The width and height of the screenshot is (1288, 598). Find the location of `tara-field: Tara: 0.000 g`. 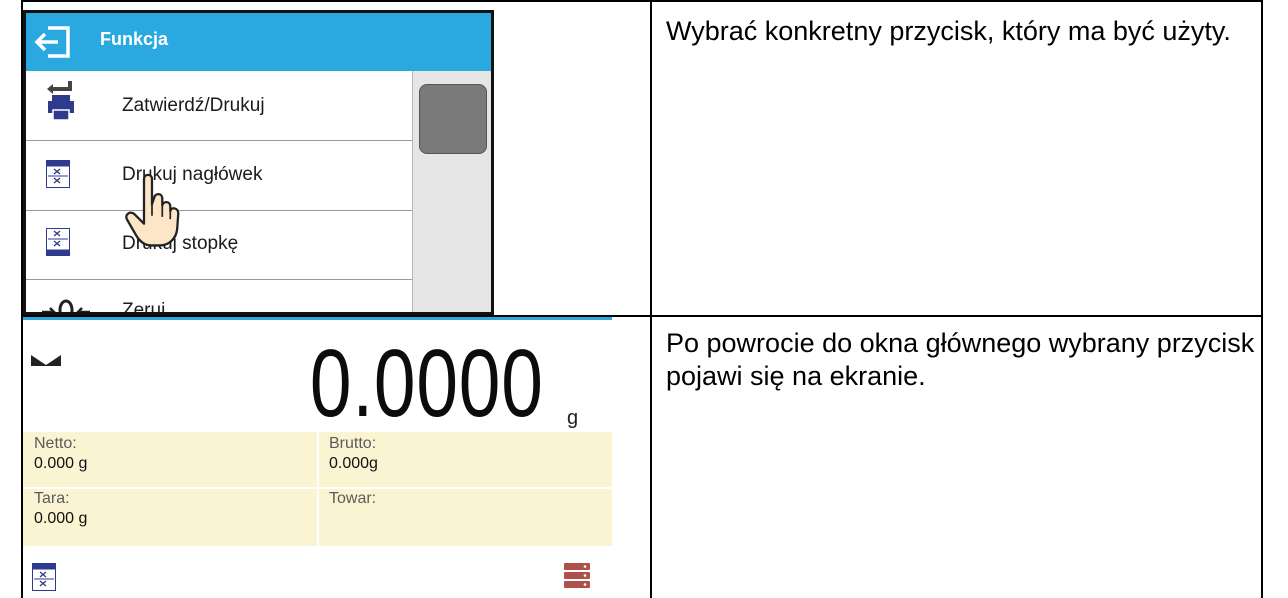

tara-field: Tara: 0.000 g is located at coordinates (60, 509).